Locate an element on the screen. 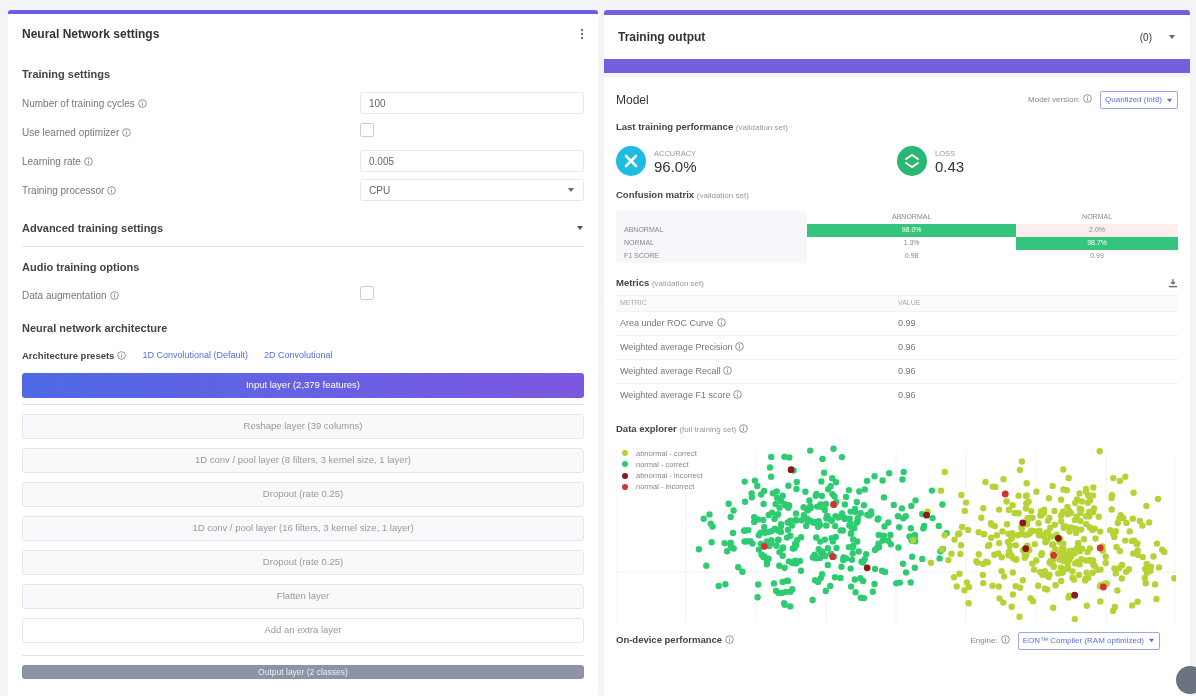 This screenshot has height=696, width=1196. select-field: CPU is located at coordinates (472, 190).